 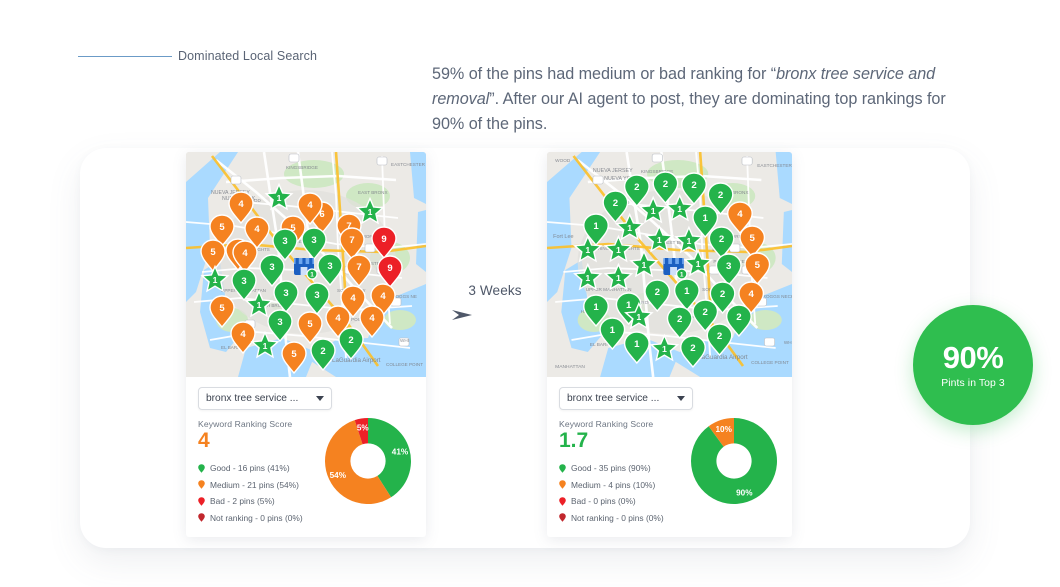 I want to click on legend-item: Good - 35 pins (90%), so click(x=611, y=468).